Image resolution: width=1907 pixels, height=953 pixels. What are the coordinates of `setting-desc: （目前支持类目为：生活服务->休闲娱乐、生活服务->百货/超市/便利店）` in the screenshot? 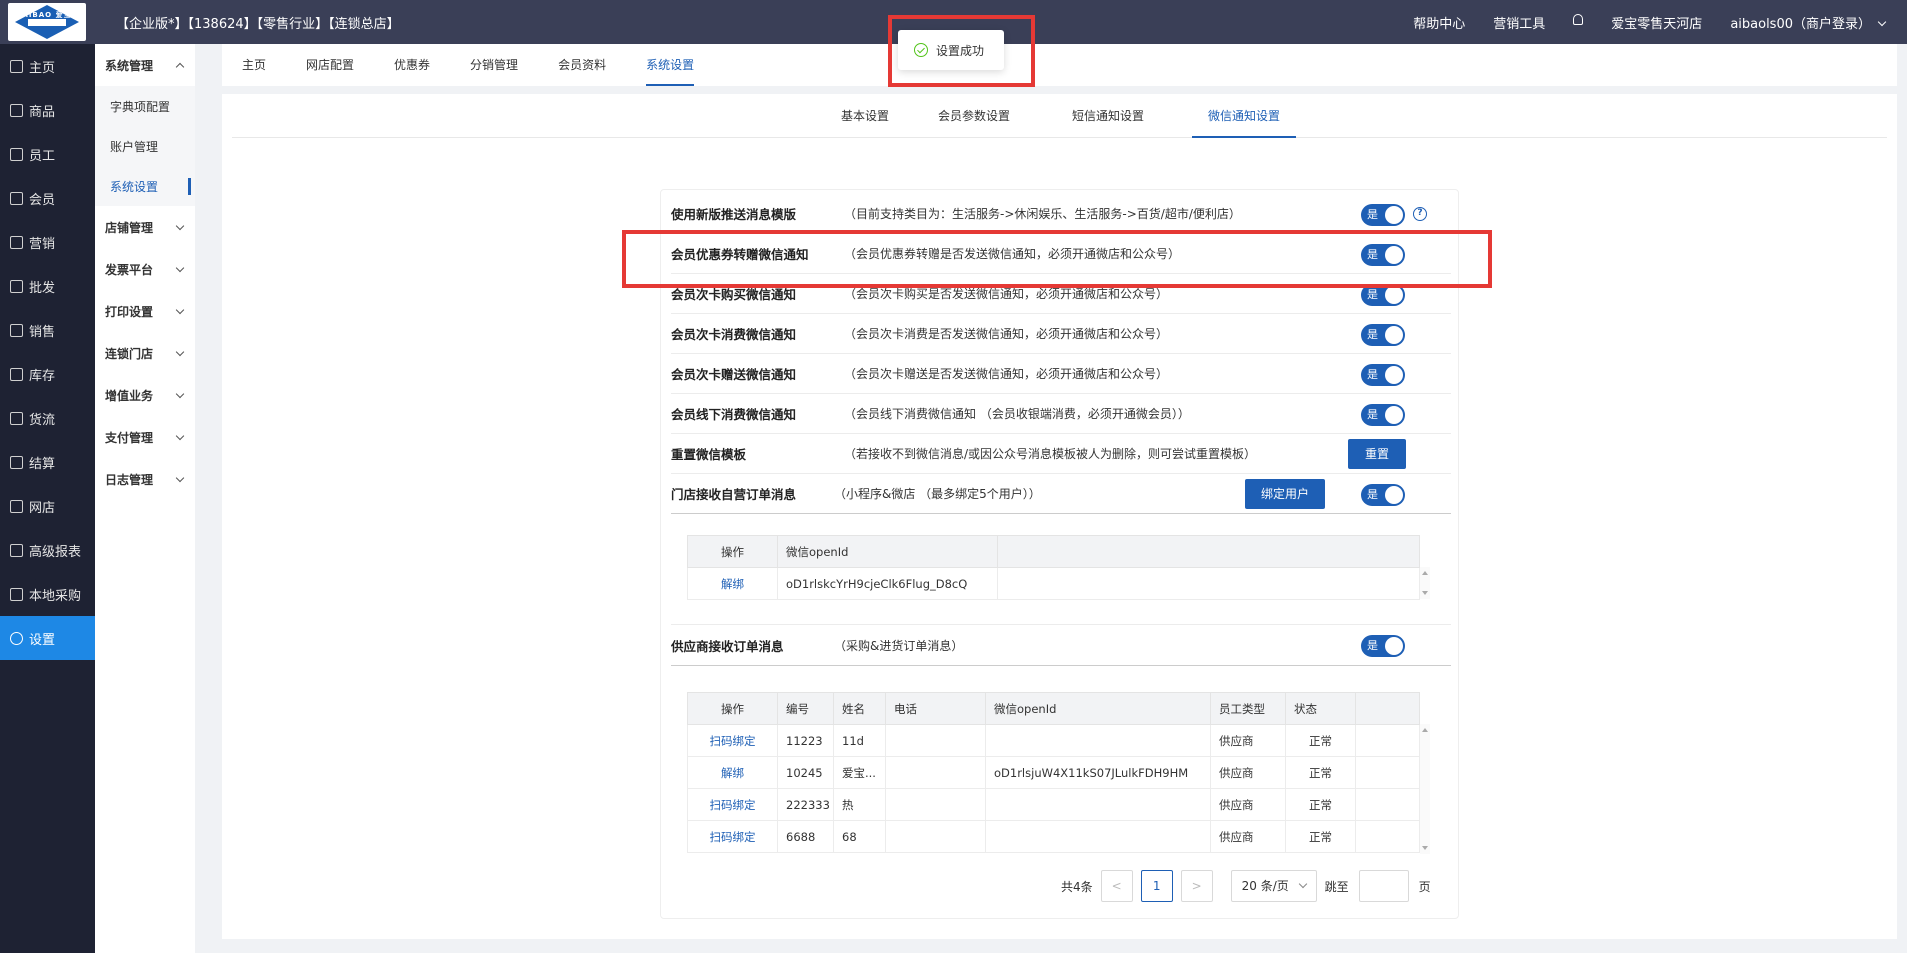 It's located at (1042, 214).